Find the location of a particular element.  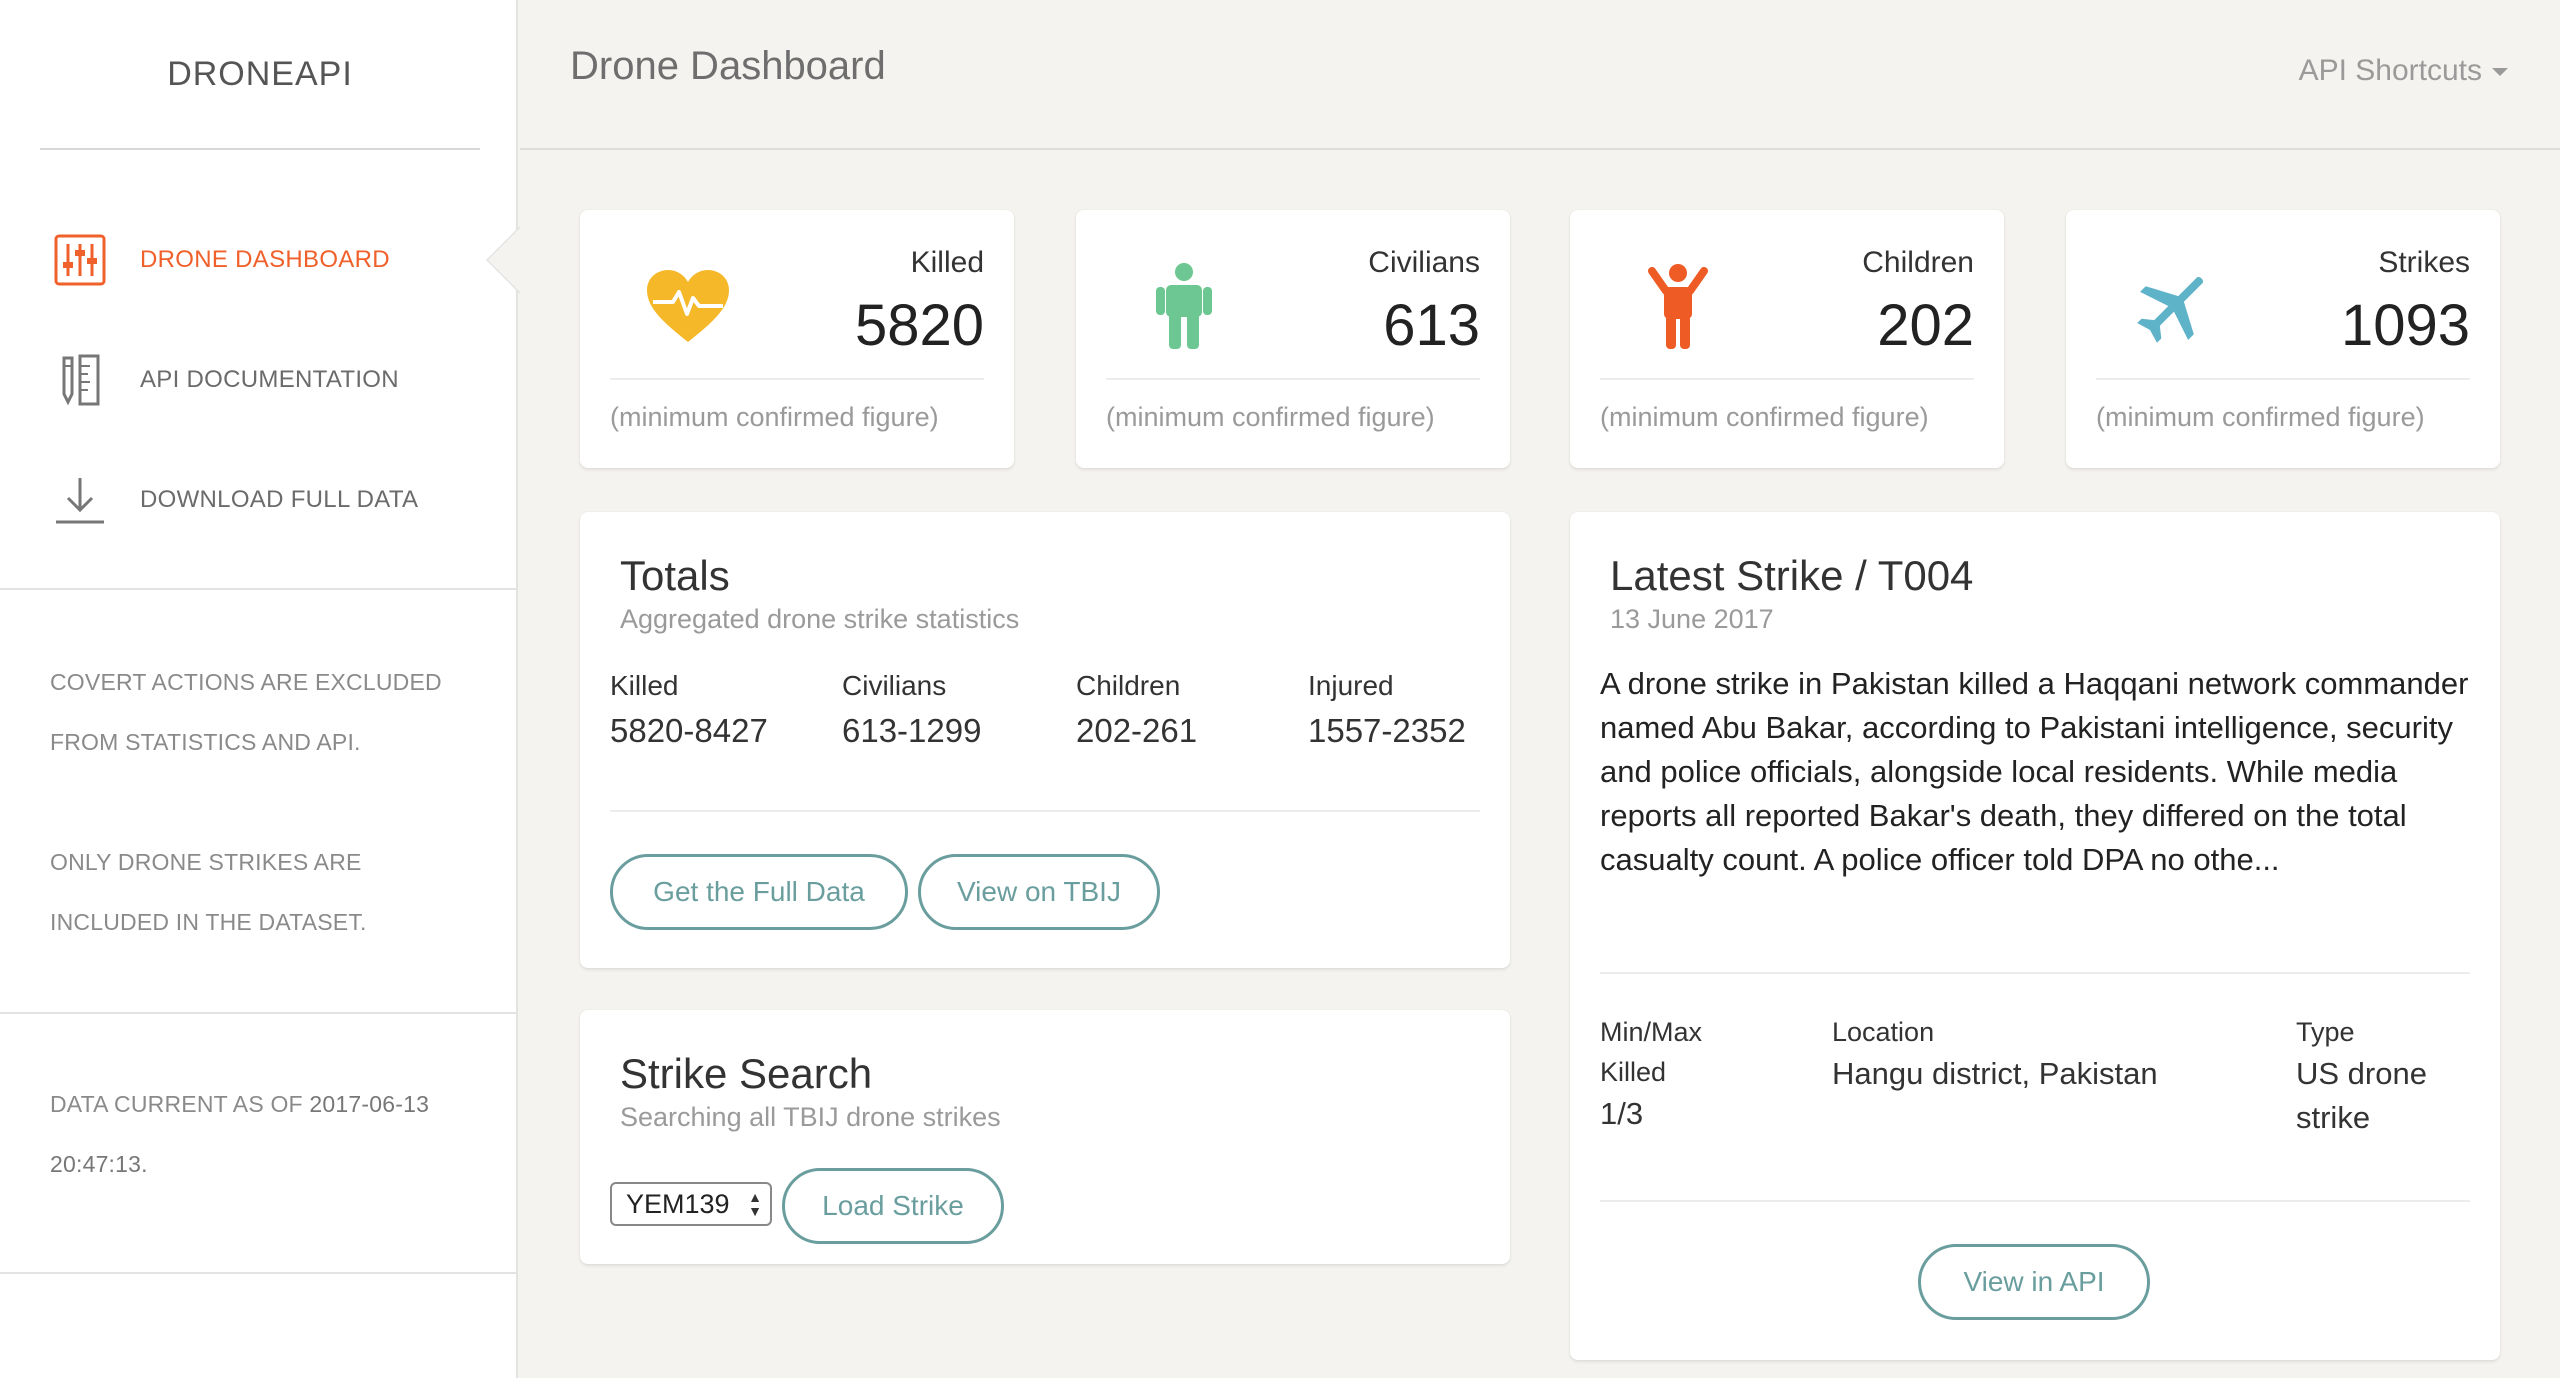

nav-drone-dashboard: DRONE DASHBOARD is located at coordinates (259, 260).